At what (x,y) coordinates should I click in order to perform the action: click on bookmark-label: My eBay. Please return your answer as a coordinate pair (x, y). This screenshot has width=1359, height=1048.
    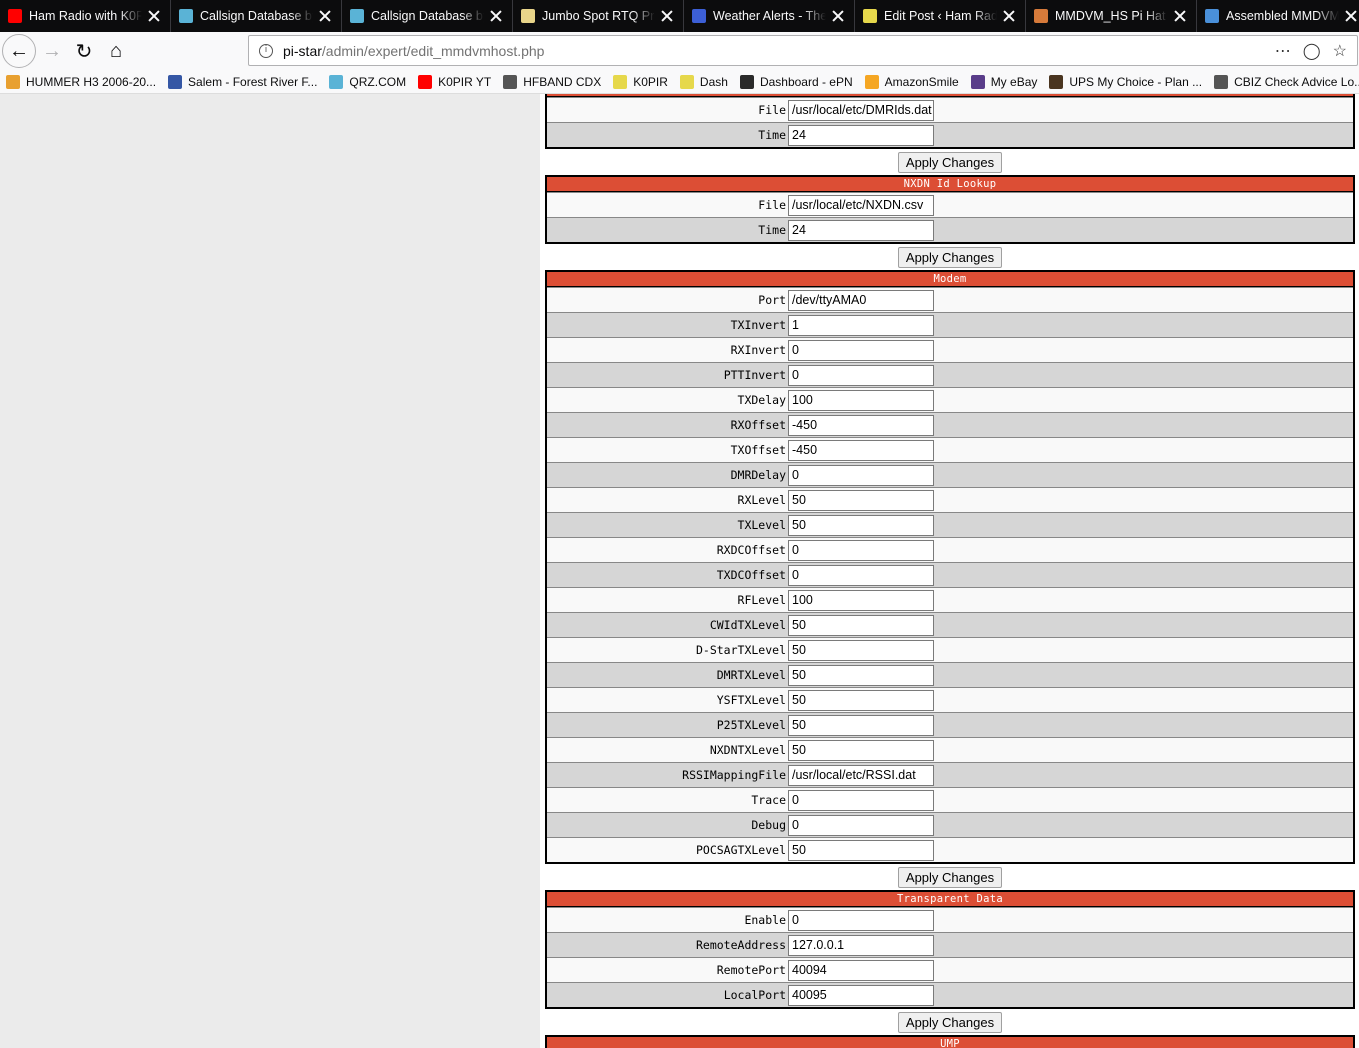
    Looking at the image, I should click on (1014, 81).